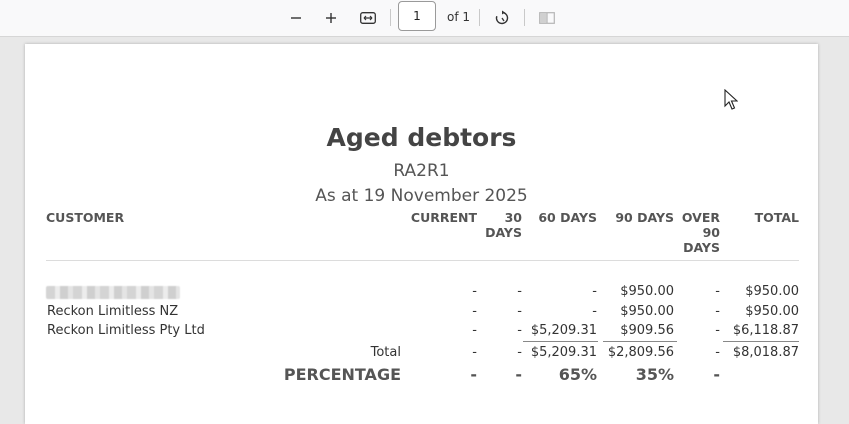 The width and height of the screenshot is (849, 424). I want to click on page-count-label: of 1, so click(459, 17).